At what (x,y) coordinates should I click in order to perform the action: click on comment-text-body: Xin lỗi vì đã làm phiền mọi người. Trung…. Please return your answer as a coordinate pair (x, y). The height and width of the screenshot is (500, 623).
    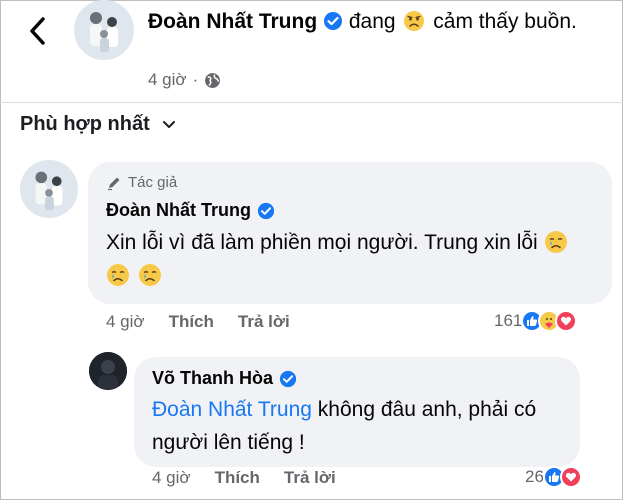
    Looking at the image, I should click on (322, 242).